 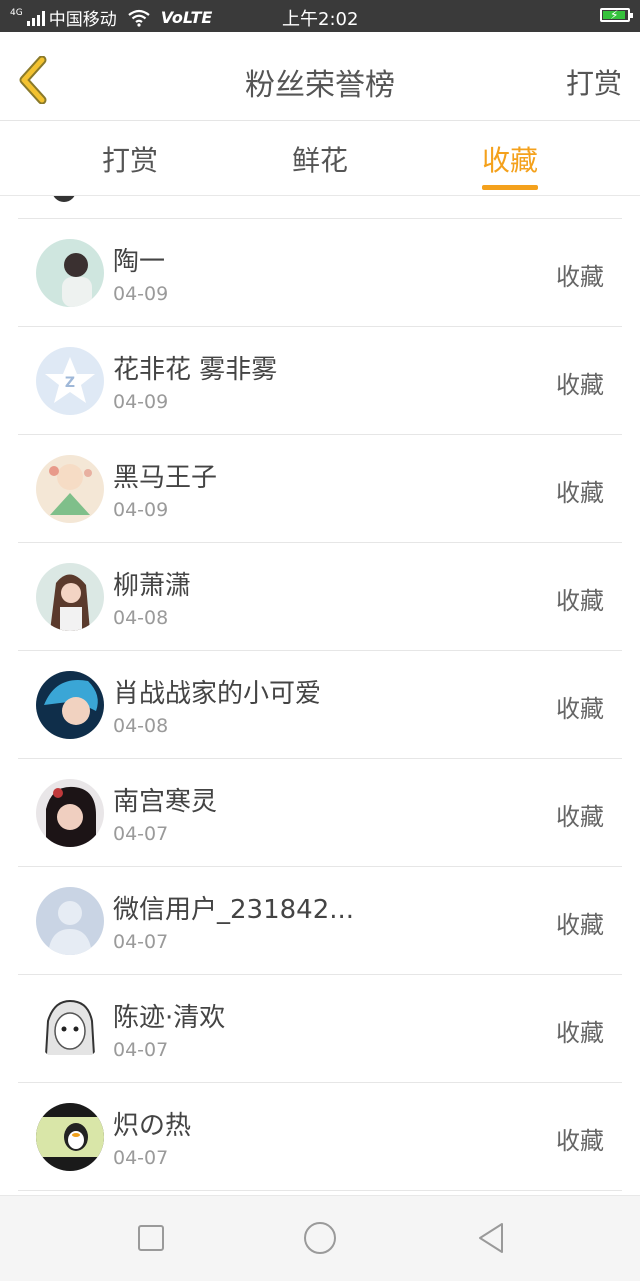 I want to click on tab-flowers: 鲜花, so click(x=320, y=159).